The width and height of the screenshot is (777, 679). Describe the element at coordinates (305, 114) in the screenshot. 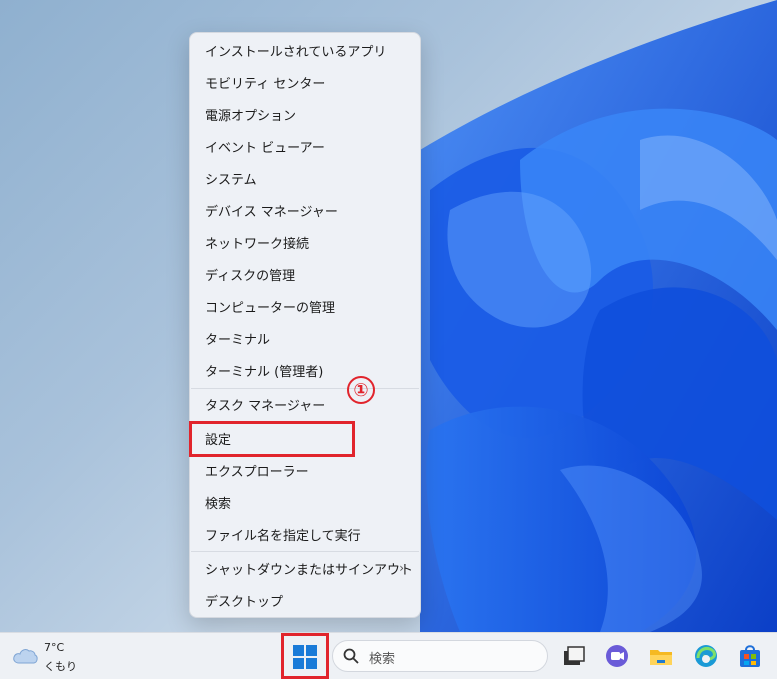

I see `menu-item-power-options: 電源オプション` at that location.